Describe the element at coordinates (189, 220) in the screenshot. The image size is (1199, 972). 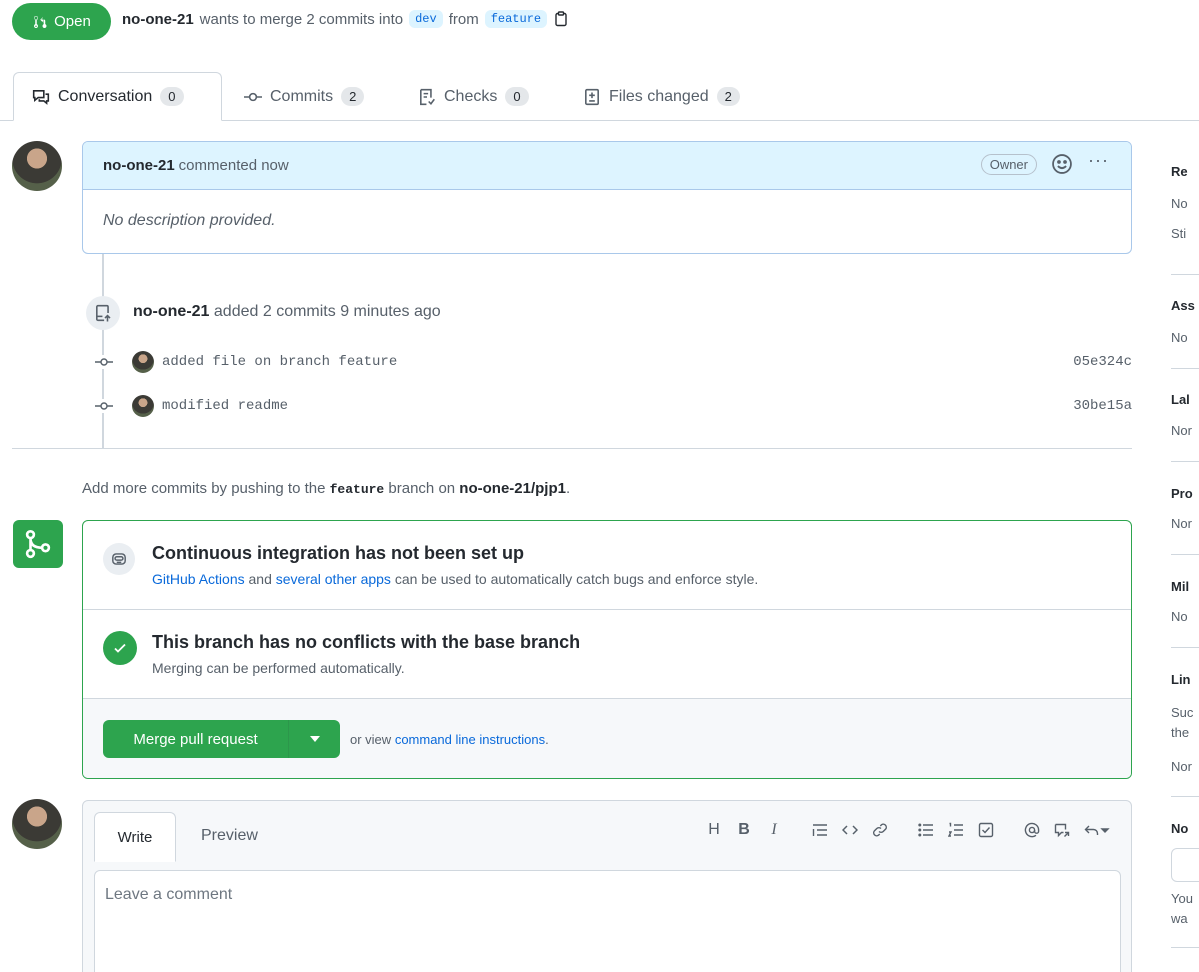
I see `comment-body: No description provided.` at that location.